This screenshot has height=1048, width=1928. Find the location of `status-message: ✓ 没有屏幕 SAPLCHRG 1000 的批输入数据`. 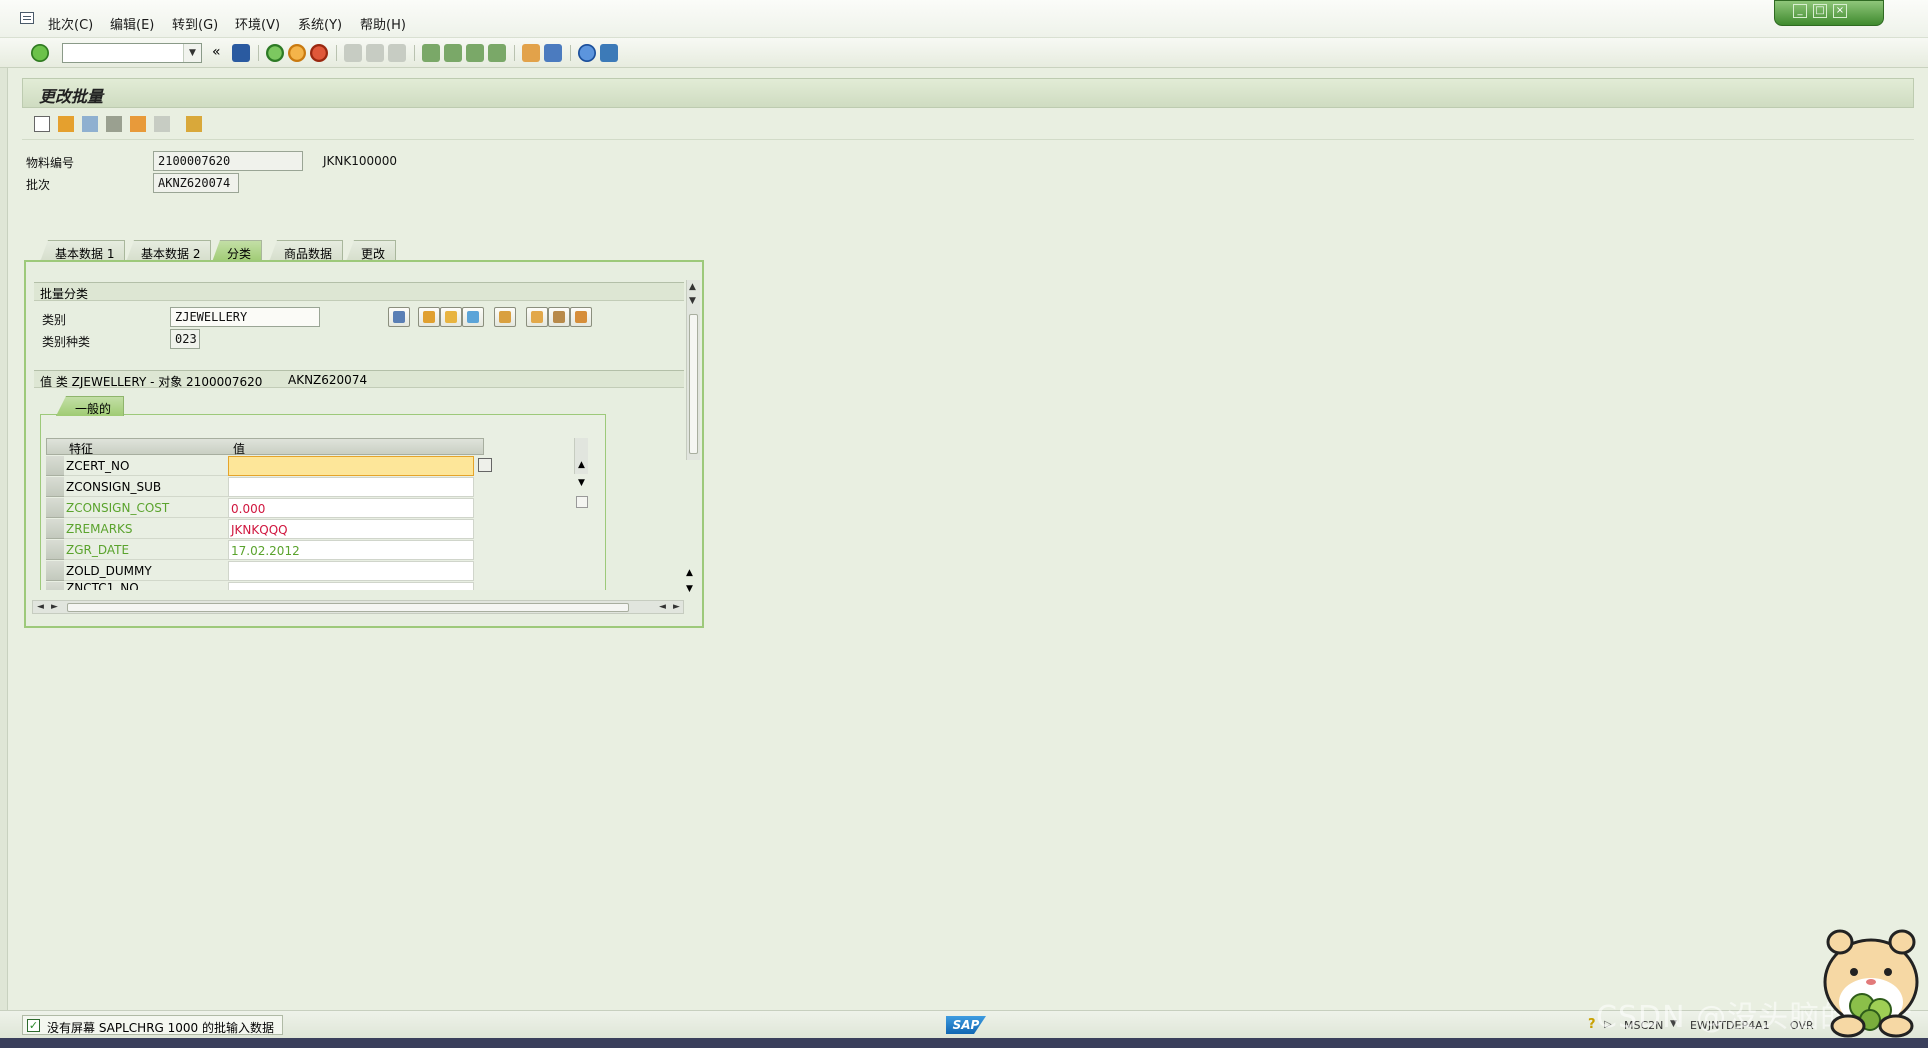

status-message: ✓ 没有屏幕 SAPLCHRG 1000 的批输入数据 is located at coordinates (152, 1025).